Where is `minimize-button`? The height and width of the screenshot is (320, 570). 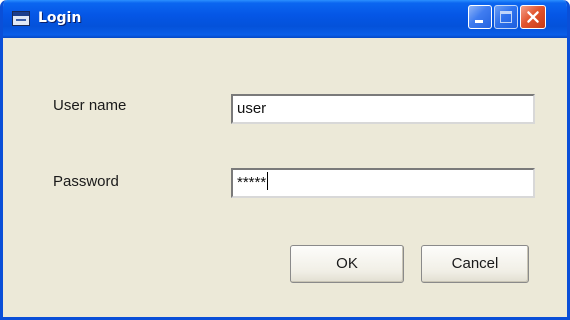 minimize-button is located at coordinates (480, 17).